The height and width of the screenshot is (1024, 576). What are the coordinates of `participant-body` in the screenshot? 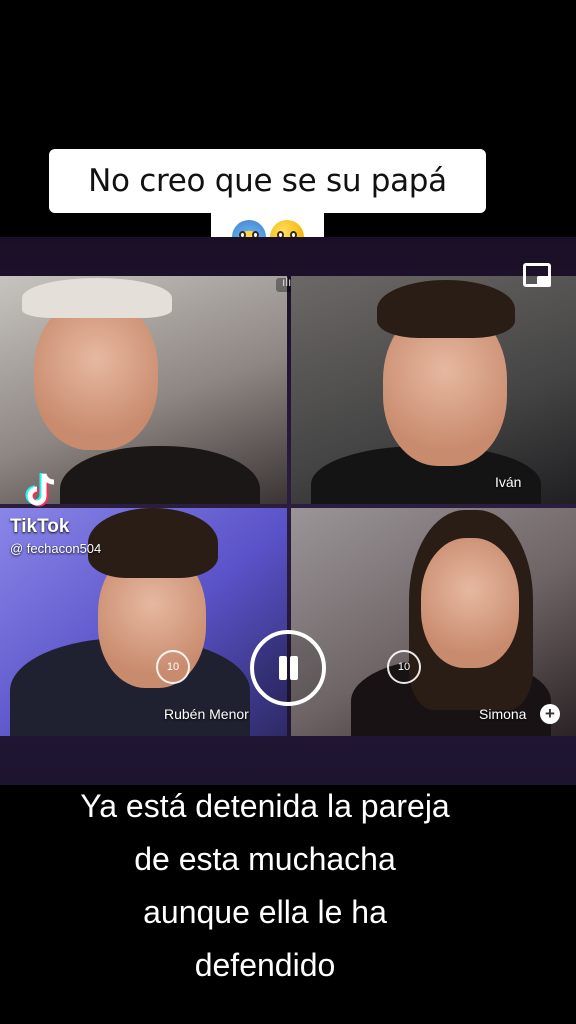 It's located at (160, 475).